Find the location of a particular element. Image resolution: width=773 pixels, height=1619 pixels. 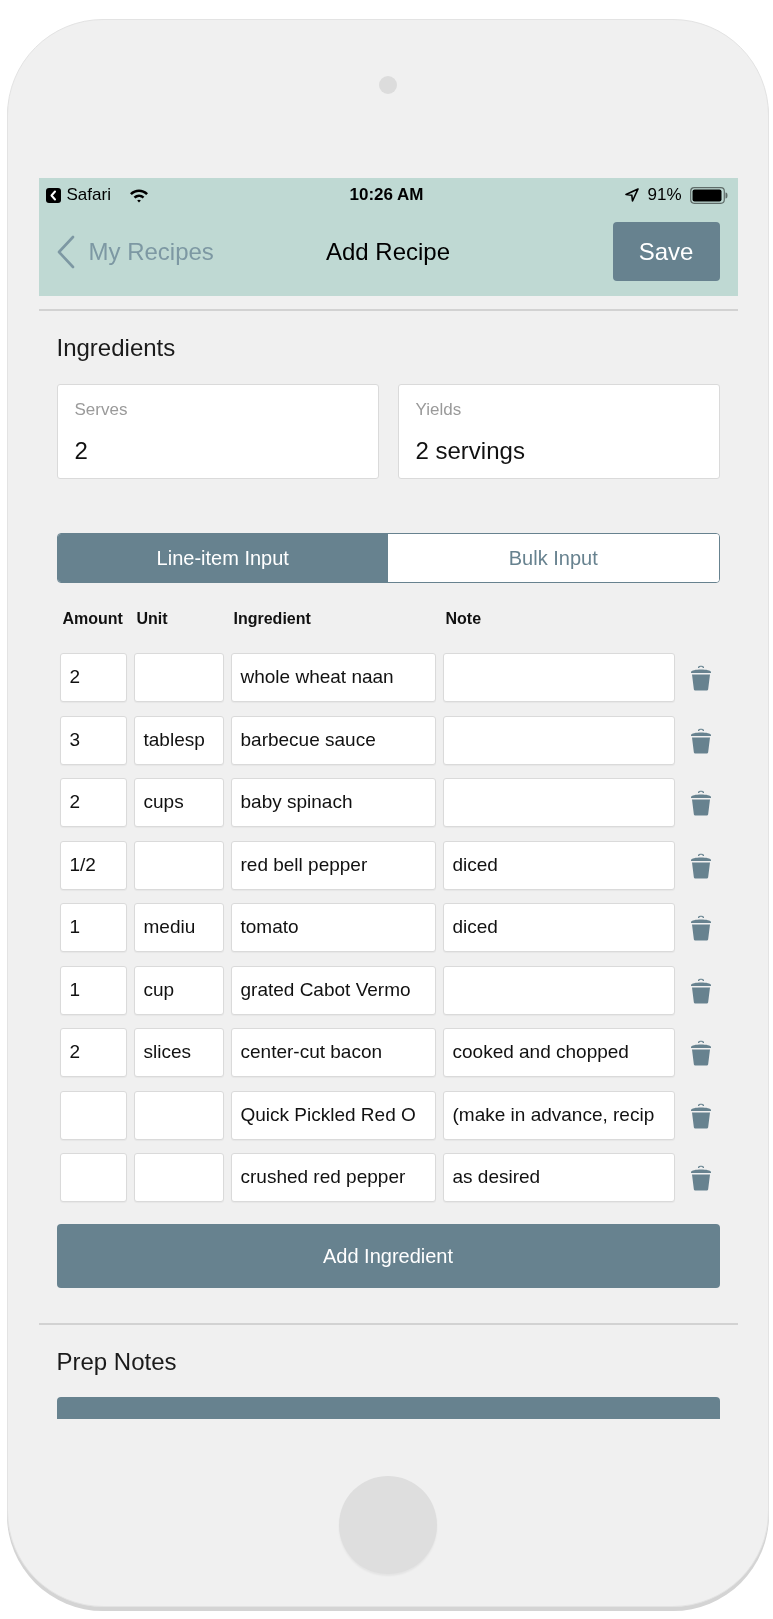

field-value: 2 is located at coordinates (81, 451).